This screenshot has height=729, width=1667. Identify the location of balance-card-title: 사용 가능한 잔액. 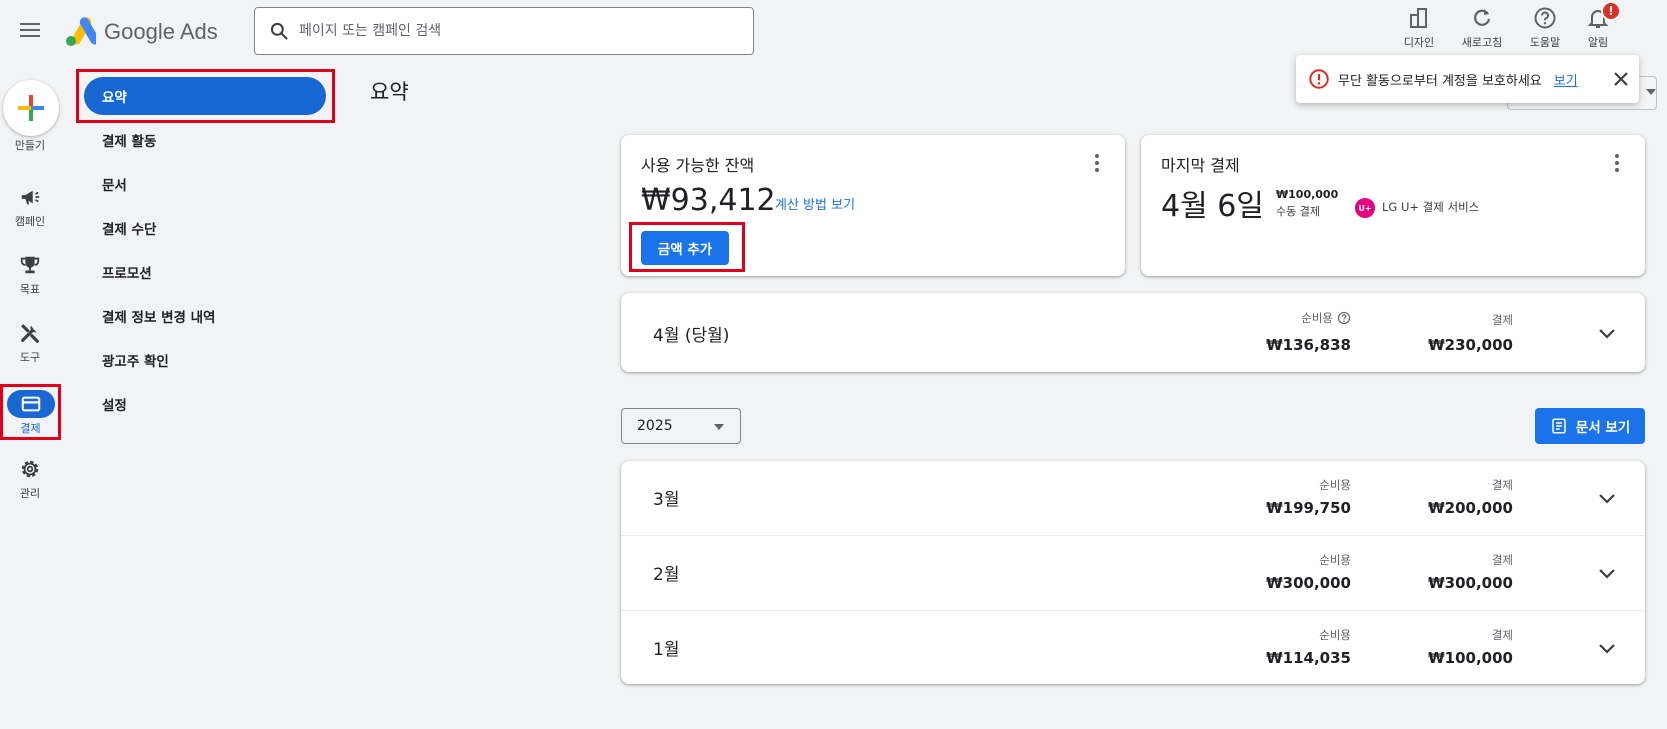
(698, 165).